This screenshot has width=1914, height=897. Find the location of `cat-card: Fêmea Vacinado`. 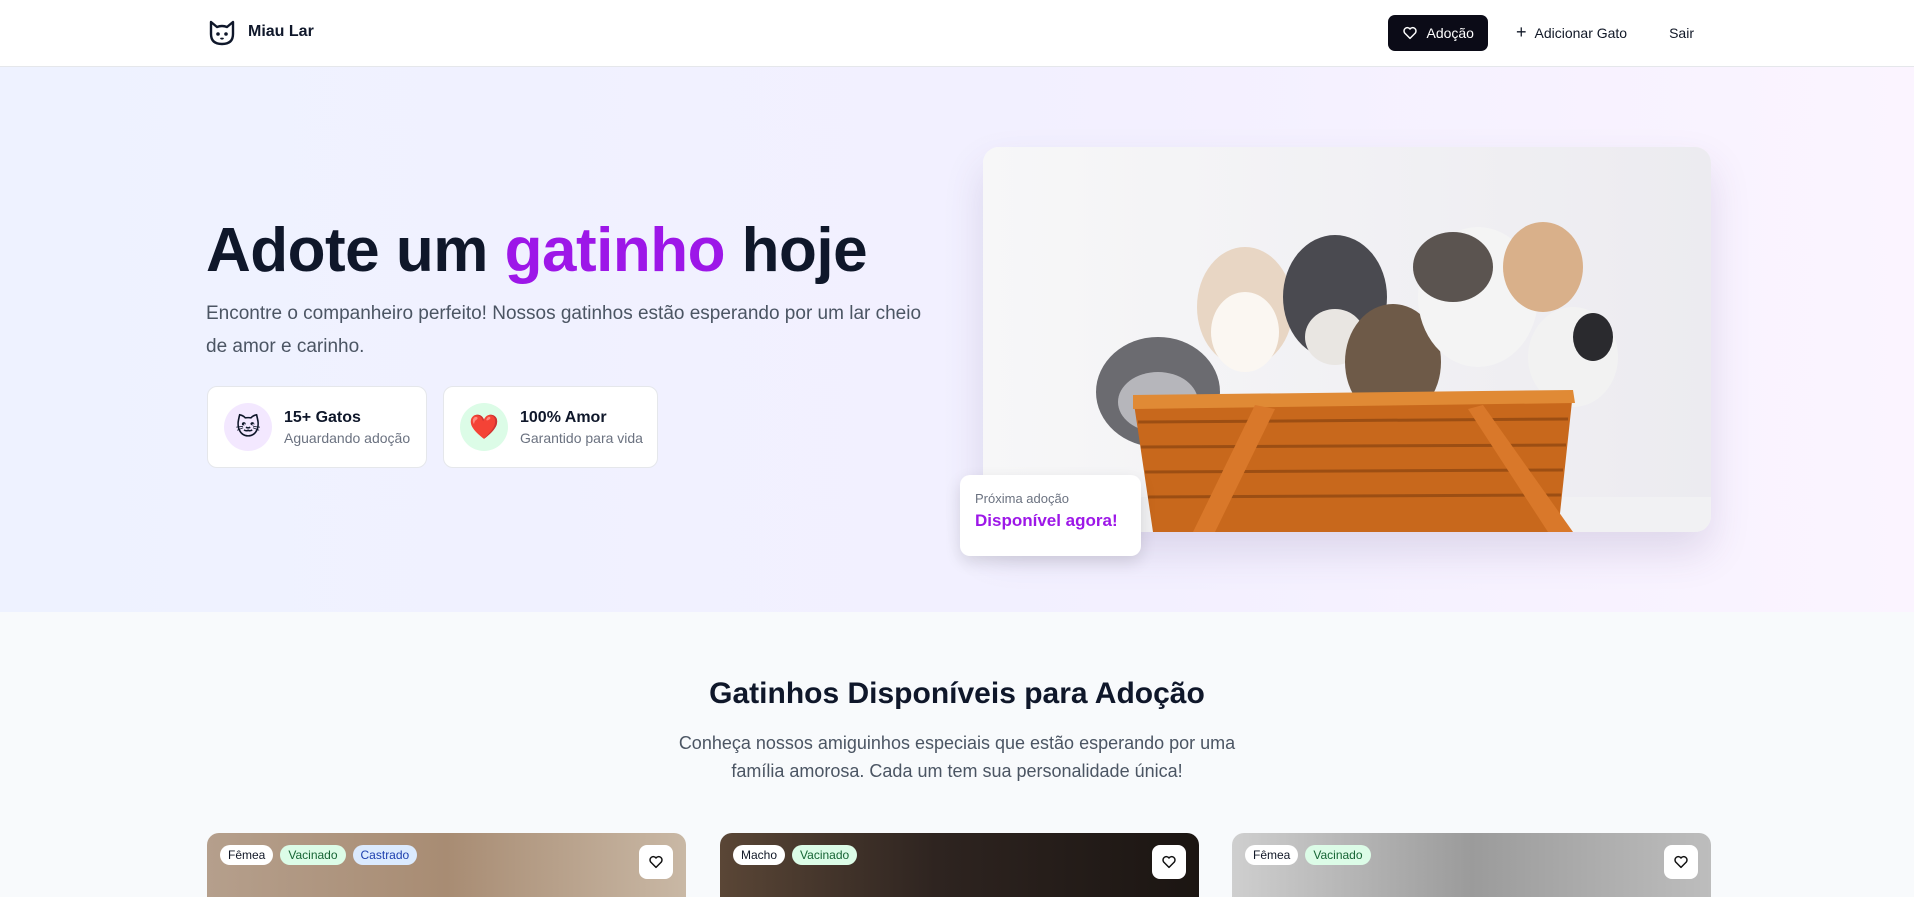

cat-card: Fêmea Vacinado is located at coordinates (1471, 865).